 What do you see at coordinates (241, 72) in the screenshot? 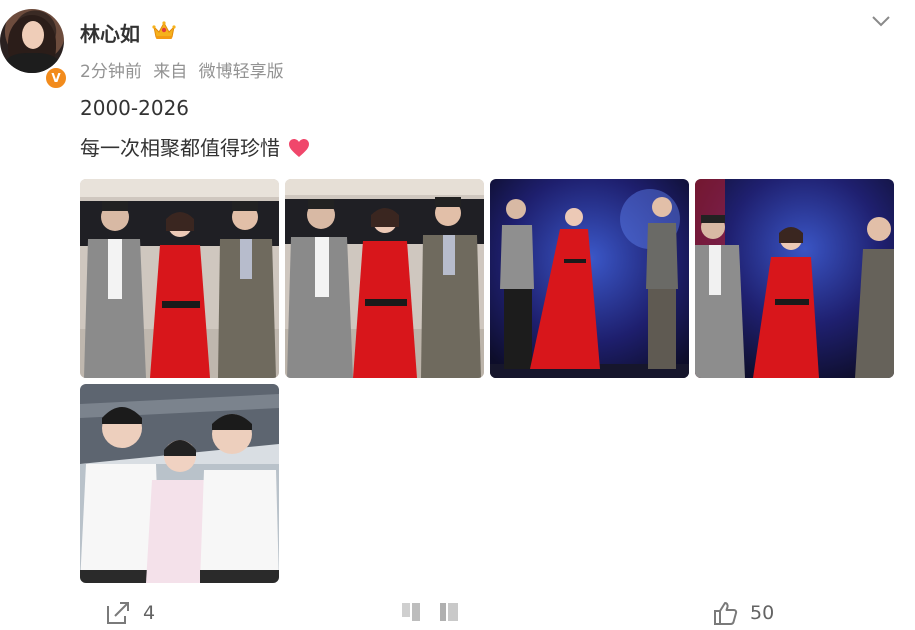
I see `post-source: 微博轻享版` at bounding box center [241, 72].